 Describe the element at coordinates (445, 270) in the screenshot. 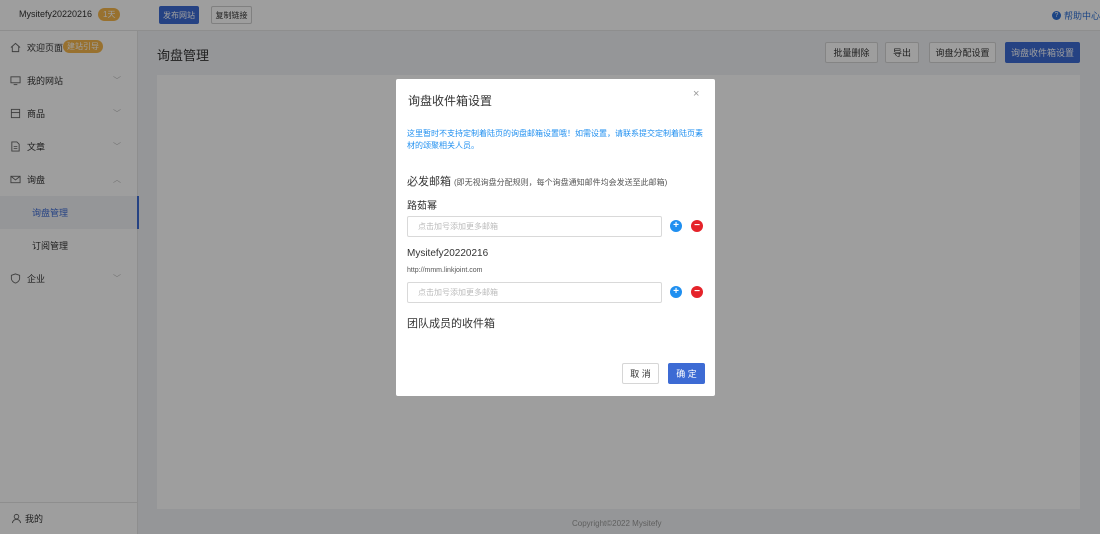

I see `member-url: http://mmm.linkjoint.com` at that location.